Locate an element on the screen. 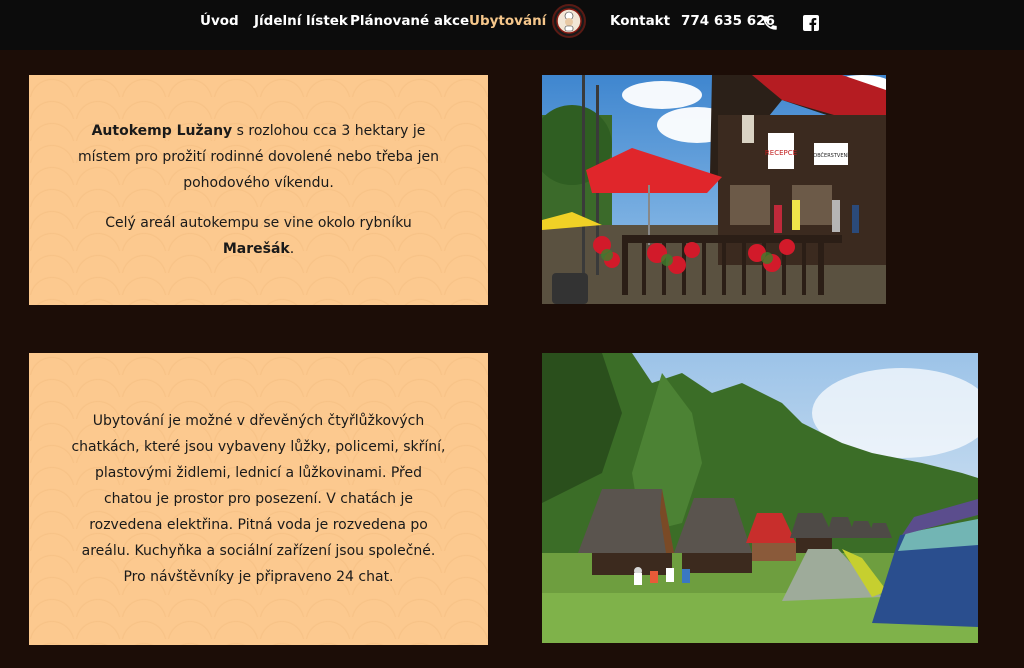 The image size is (1024, 668). nav-item-uvod: Úvod is located at coordinates (219, 21).